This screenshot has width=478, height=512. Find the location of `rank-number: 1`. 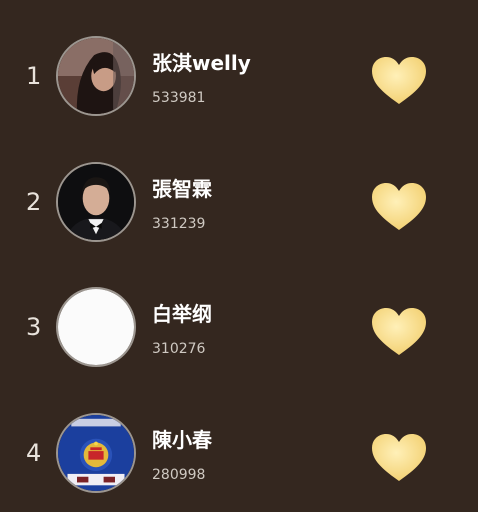

rank-number: 1 is located at coordinates (34, 76).